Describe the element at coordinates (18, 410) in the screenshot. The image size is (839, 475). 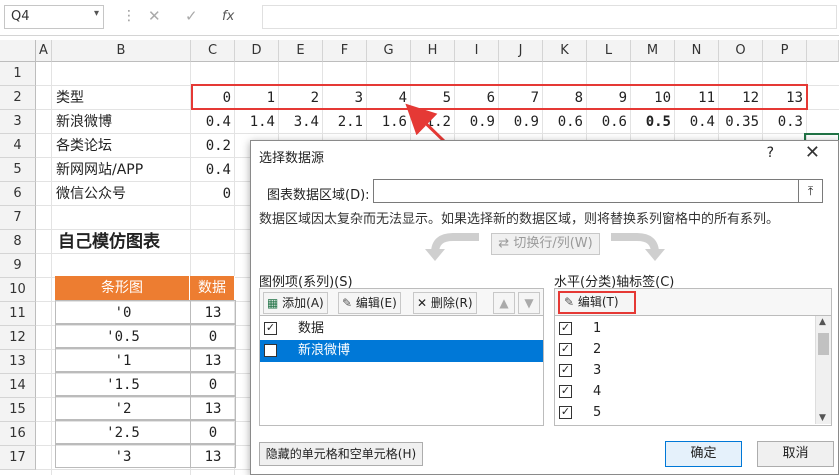
I see `row-header-15: 15` at that location.